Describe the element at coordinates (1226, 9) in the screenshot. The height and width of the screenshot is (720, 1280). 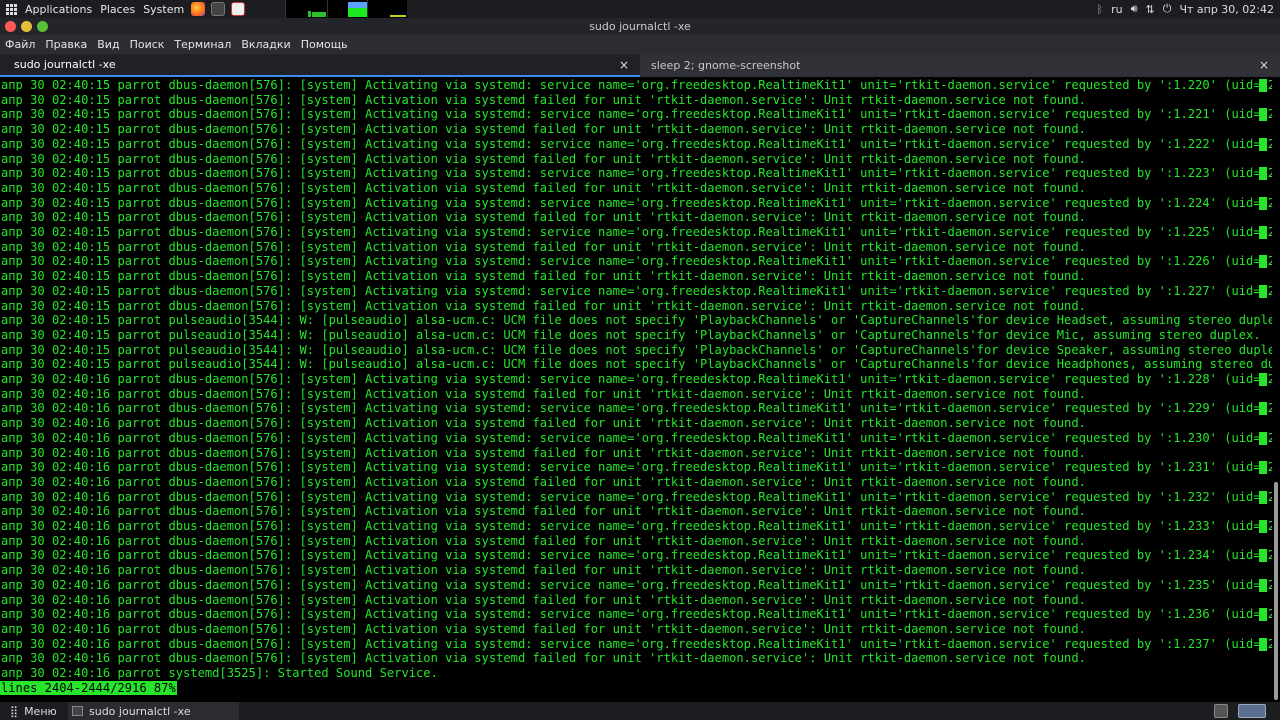
I see `clock: Чт апр 30, 02:42` at that location.